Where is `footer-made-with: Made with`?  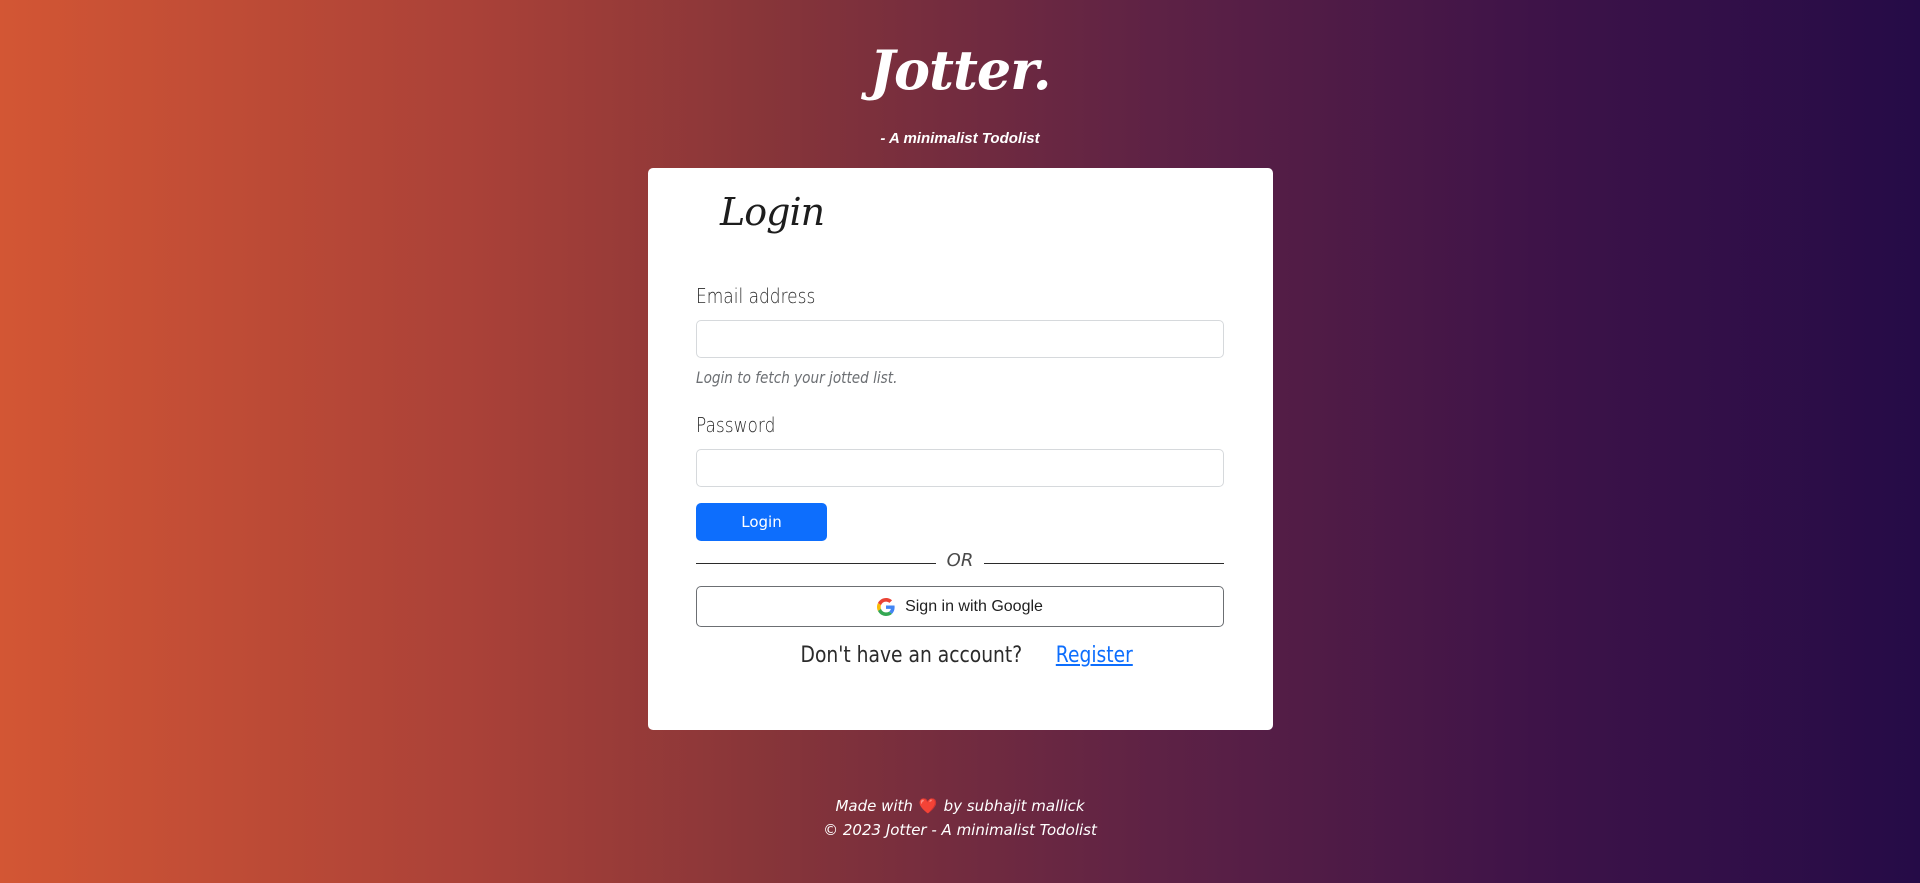 footer-made-with: Made with is located at coordinates (874, 806).